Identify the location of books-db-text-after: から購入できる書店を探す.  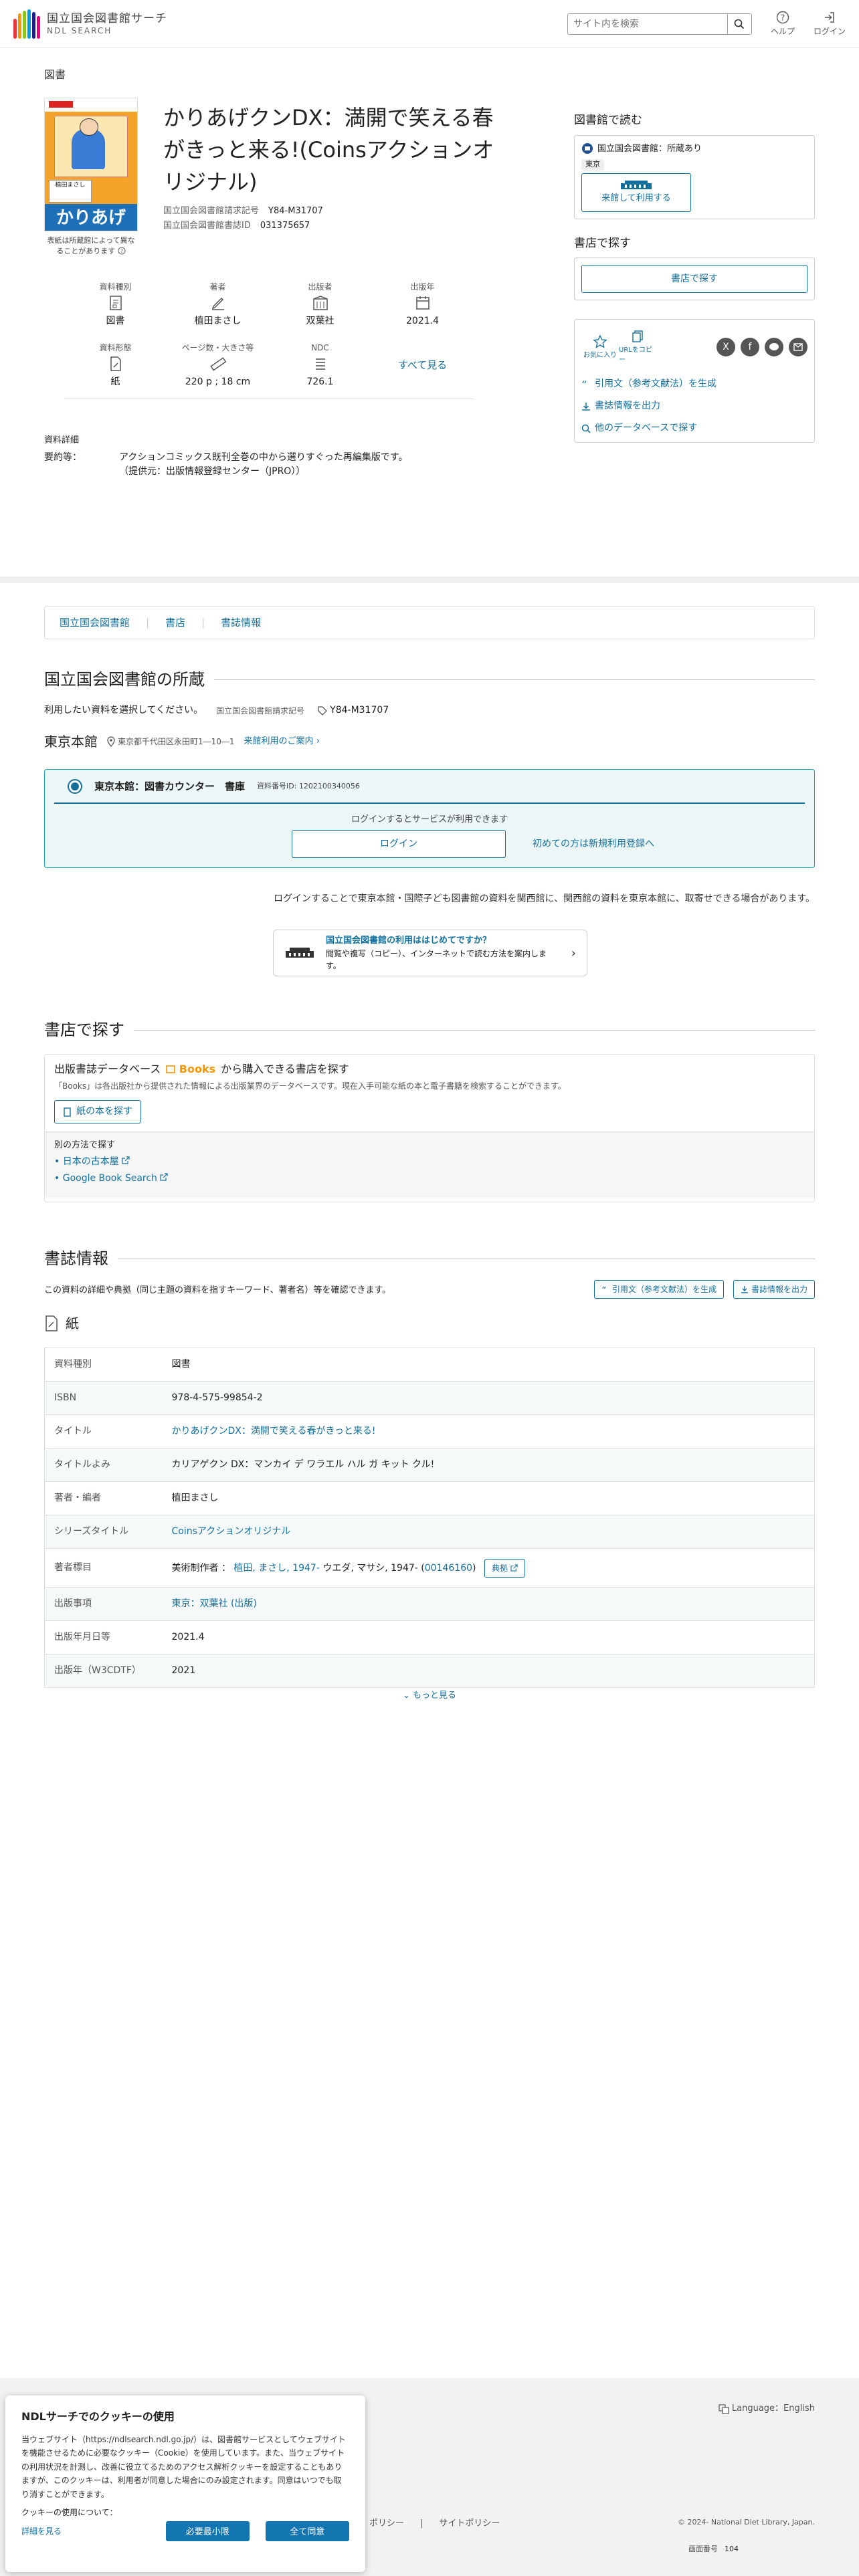
(285, 1069).